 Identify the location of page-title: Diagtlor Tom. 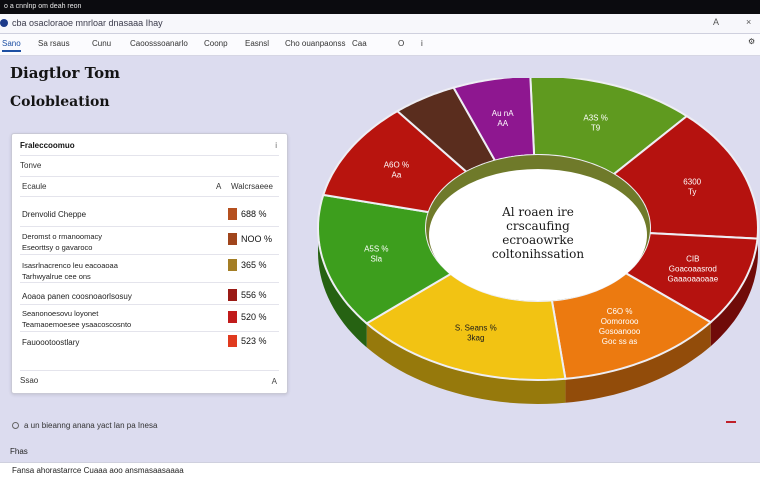
(65, 73).